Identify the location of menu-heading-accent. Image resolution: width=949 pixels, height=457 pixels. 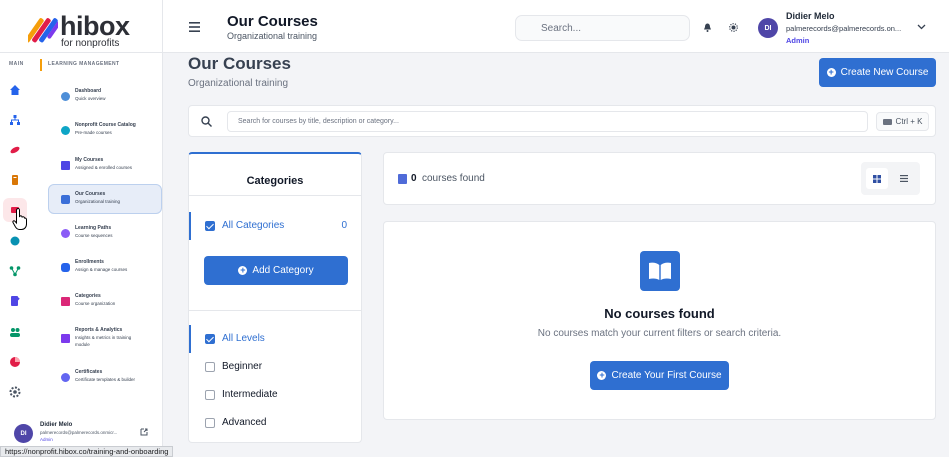
(41, 65).